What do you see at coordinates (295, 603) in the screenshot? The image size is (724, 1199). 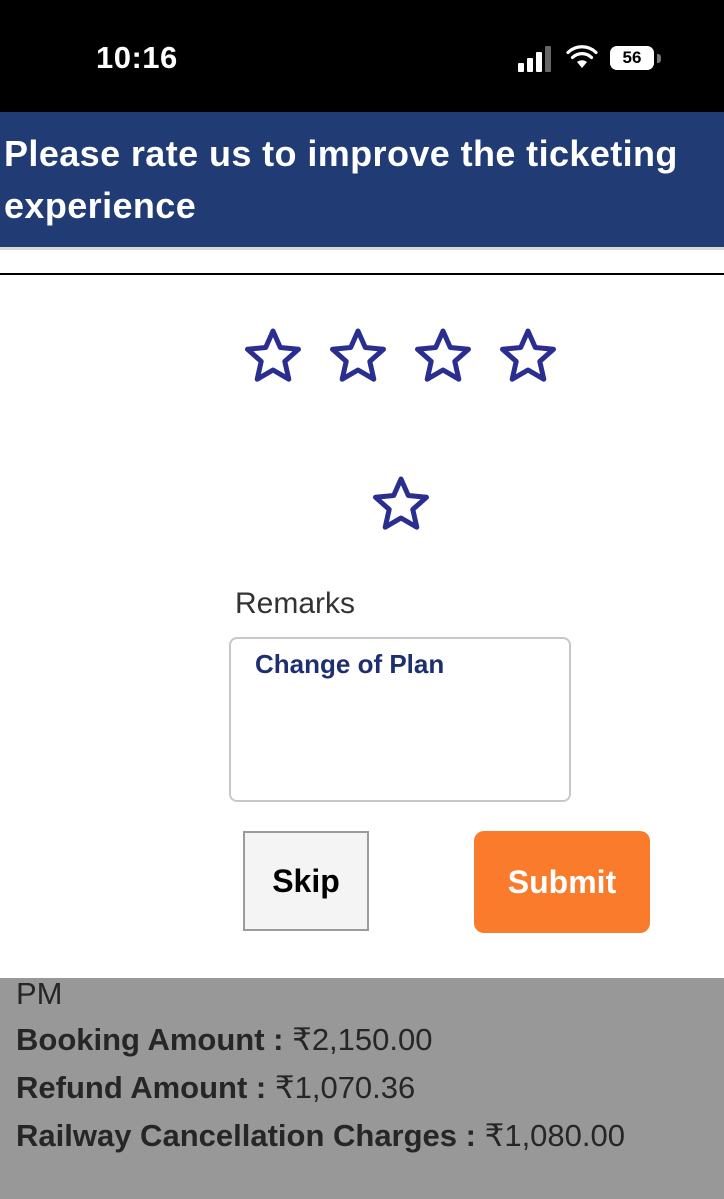 I see `remarks-label: Remarks` at bounding box center [295, 603].